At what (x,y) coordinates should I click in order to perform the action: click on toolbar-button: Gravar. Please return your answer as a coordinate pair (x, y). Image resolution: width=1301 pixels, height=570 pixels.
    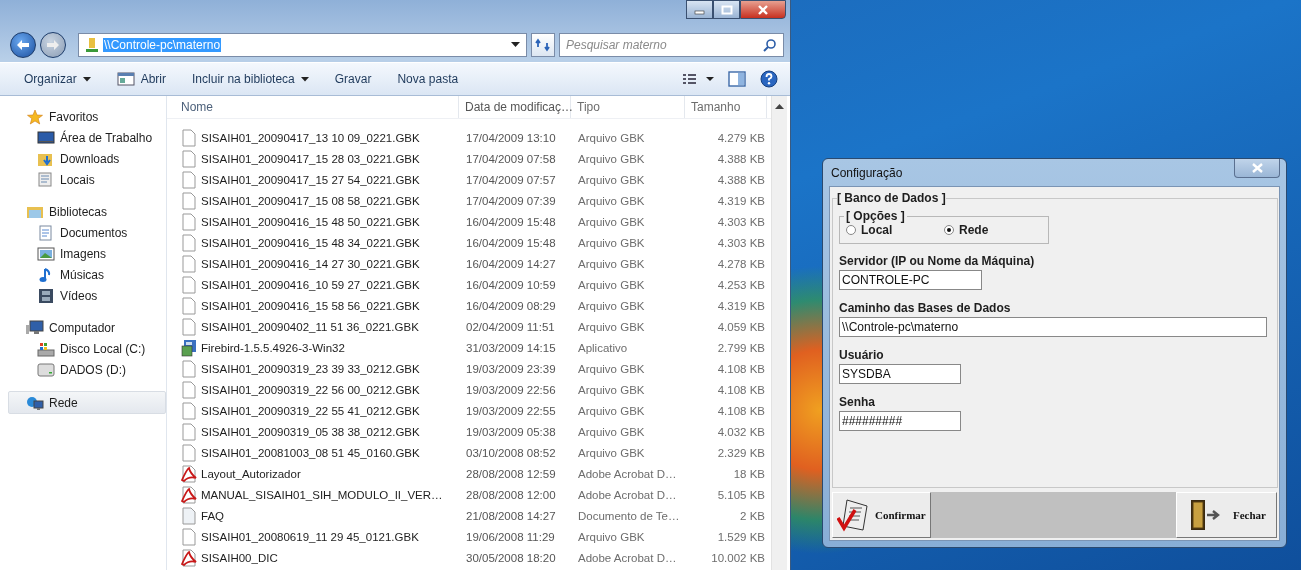
    Looking at the image, I should click on (353, 79).